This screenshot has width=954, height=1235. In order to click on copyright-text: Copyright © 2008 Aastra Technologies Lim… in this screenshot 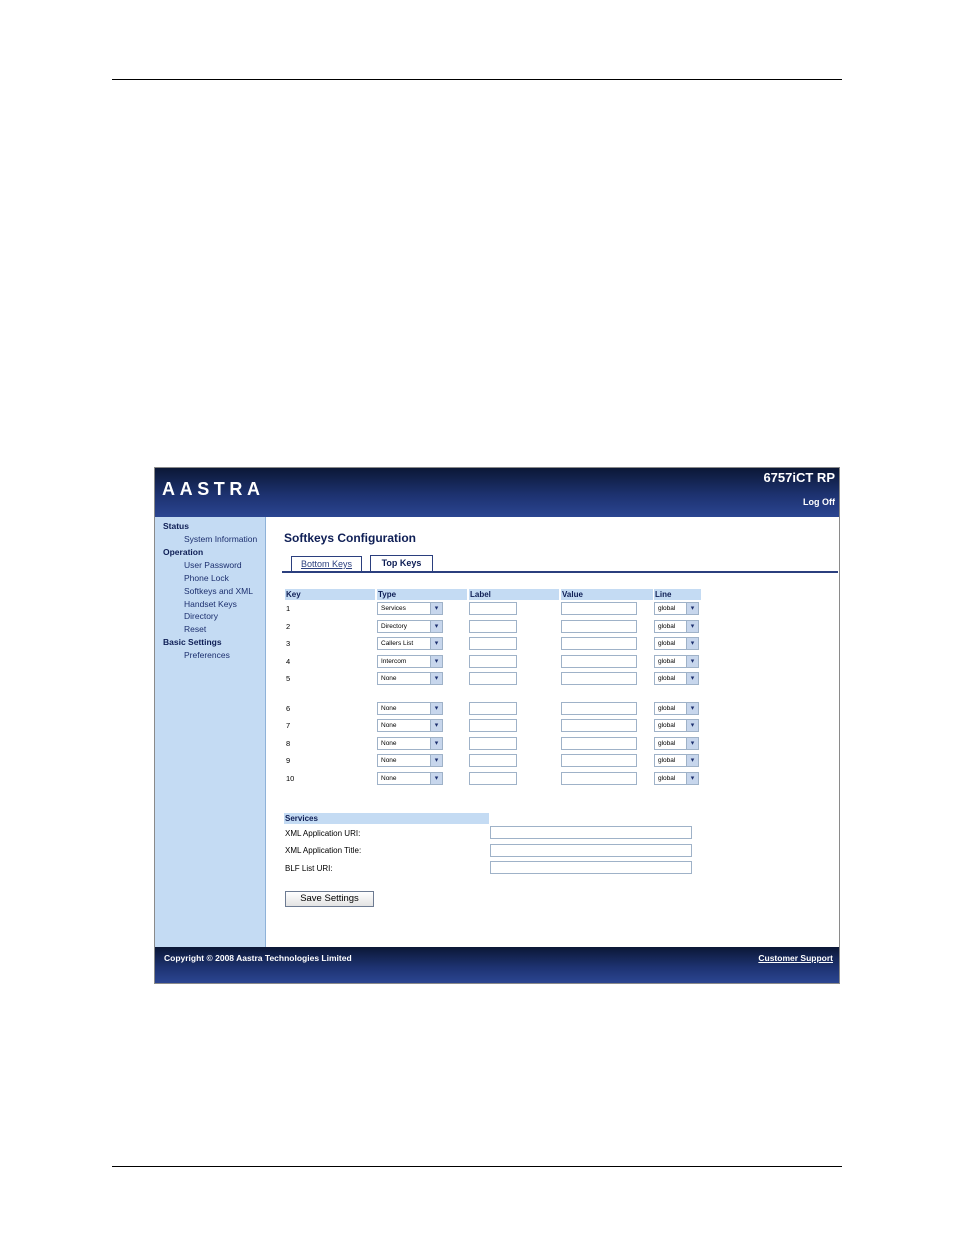, I will do `click(258, 958)`.